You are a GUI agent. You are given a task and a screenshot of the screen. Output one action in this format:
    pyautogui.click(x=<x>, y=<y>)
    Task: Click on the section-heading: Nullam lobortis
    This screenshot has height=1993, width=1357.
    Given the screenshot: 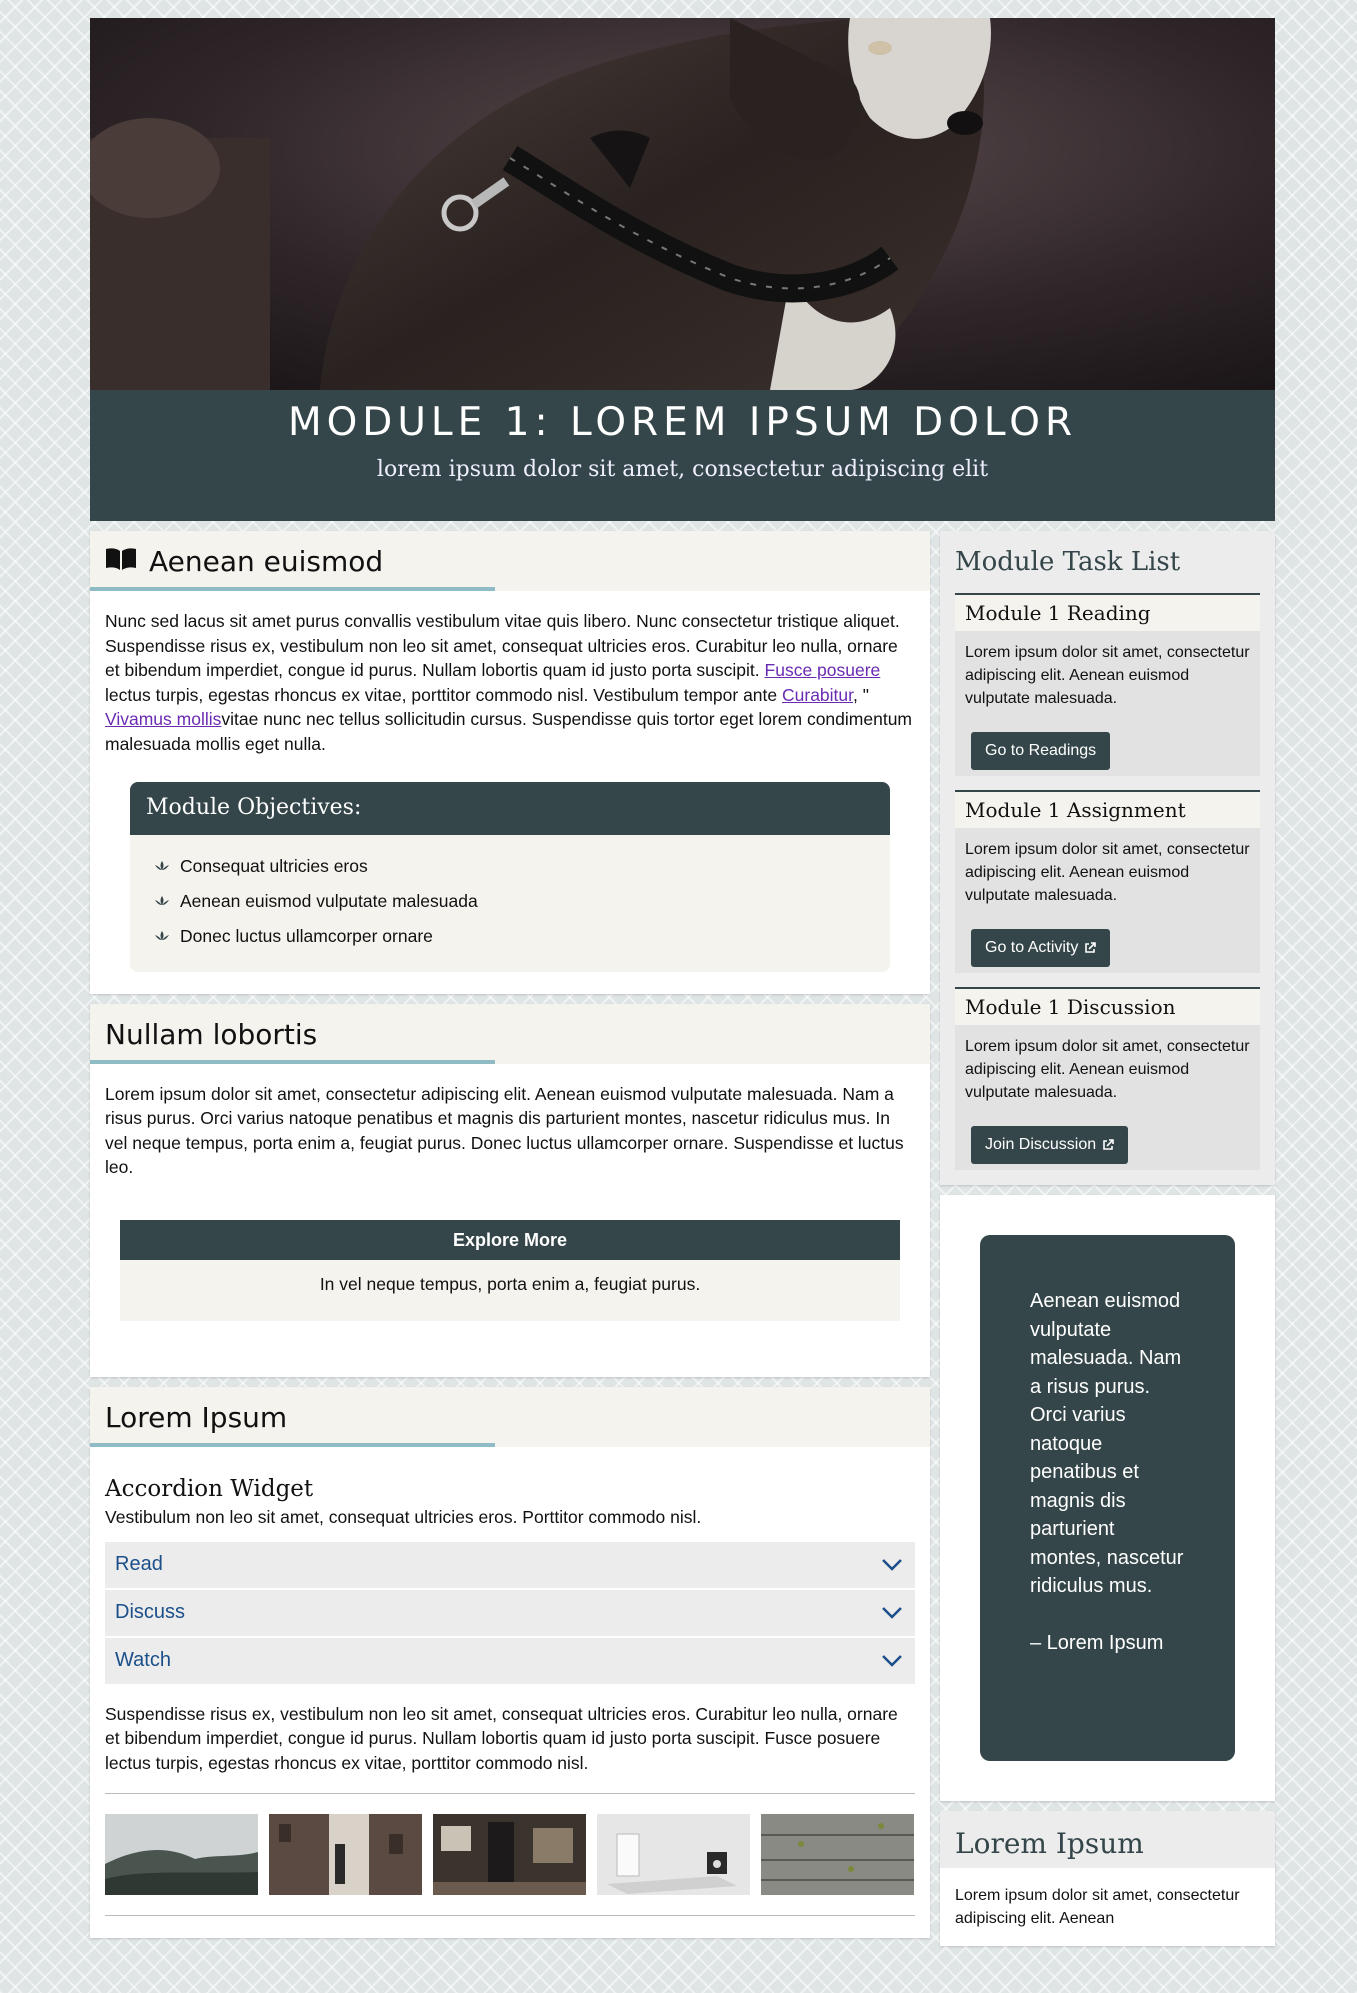 What is the action you would take?
    pyautogui.click(x=211, y=1034)
    